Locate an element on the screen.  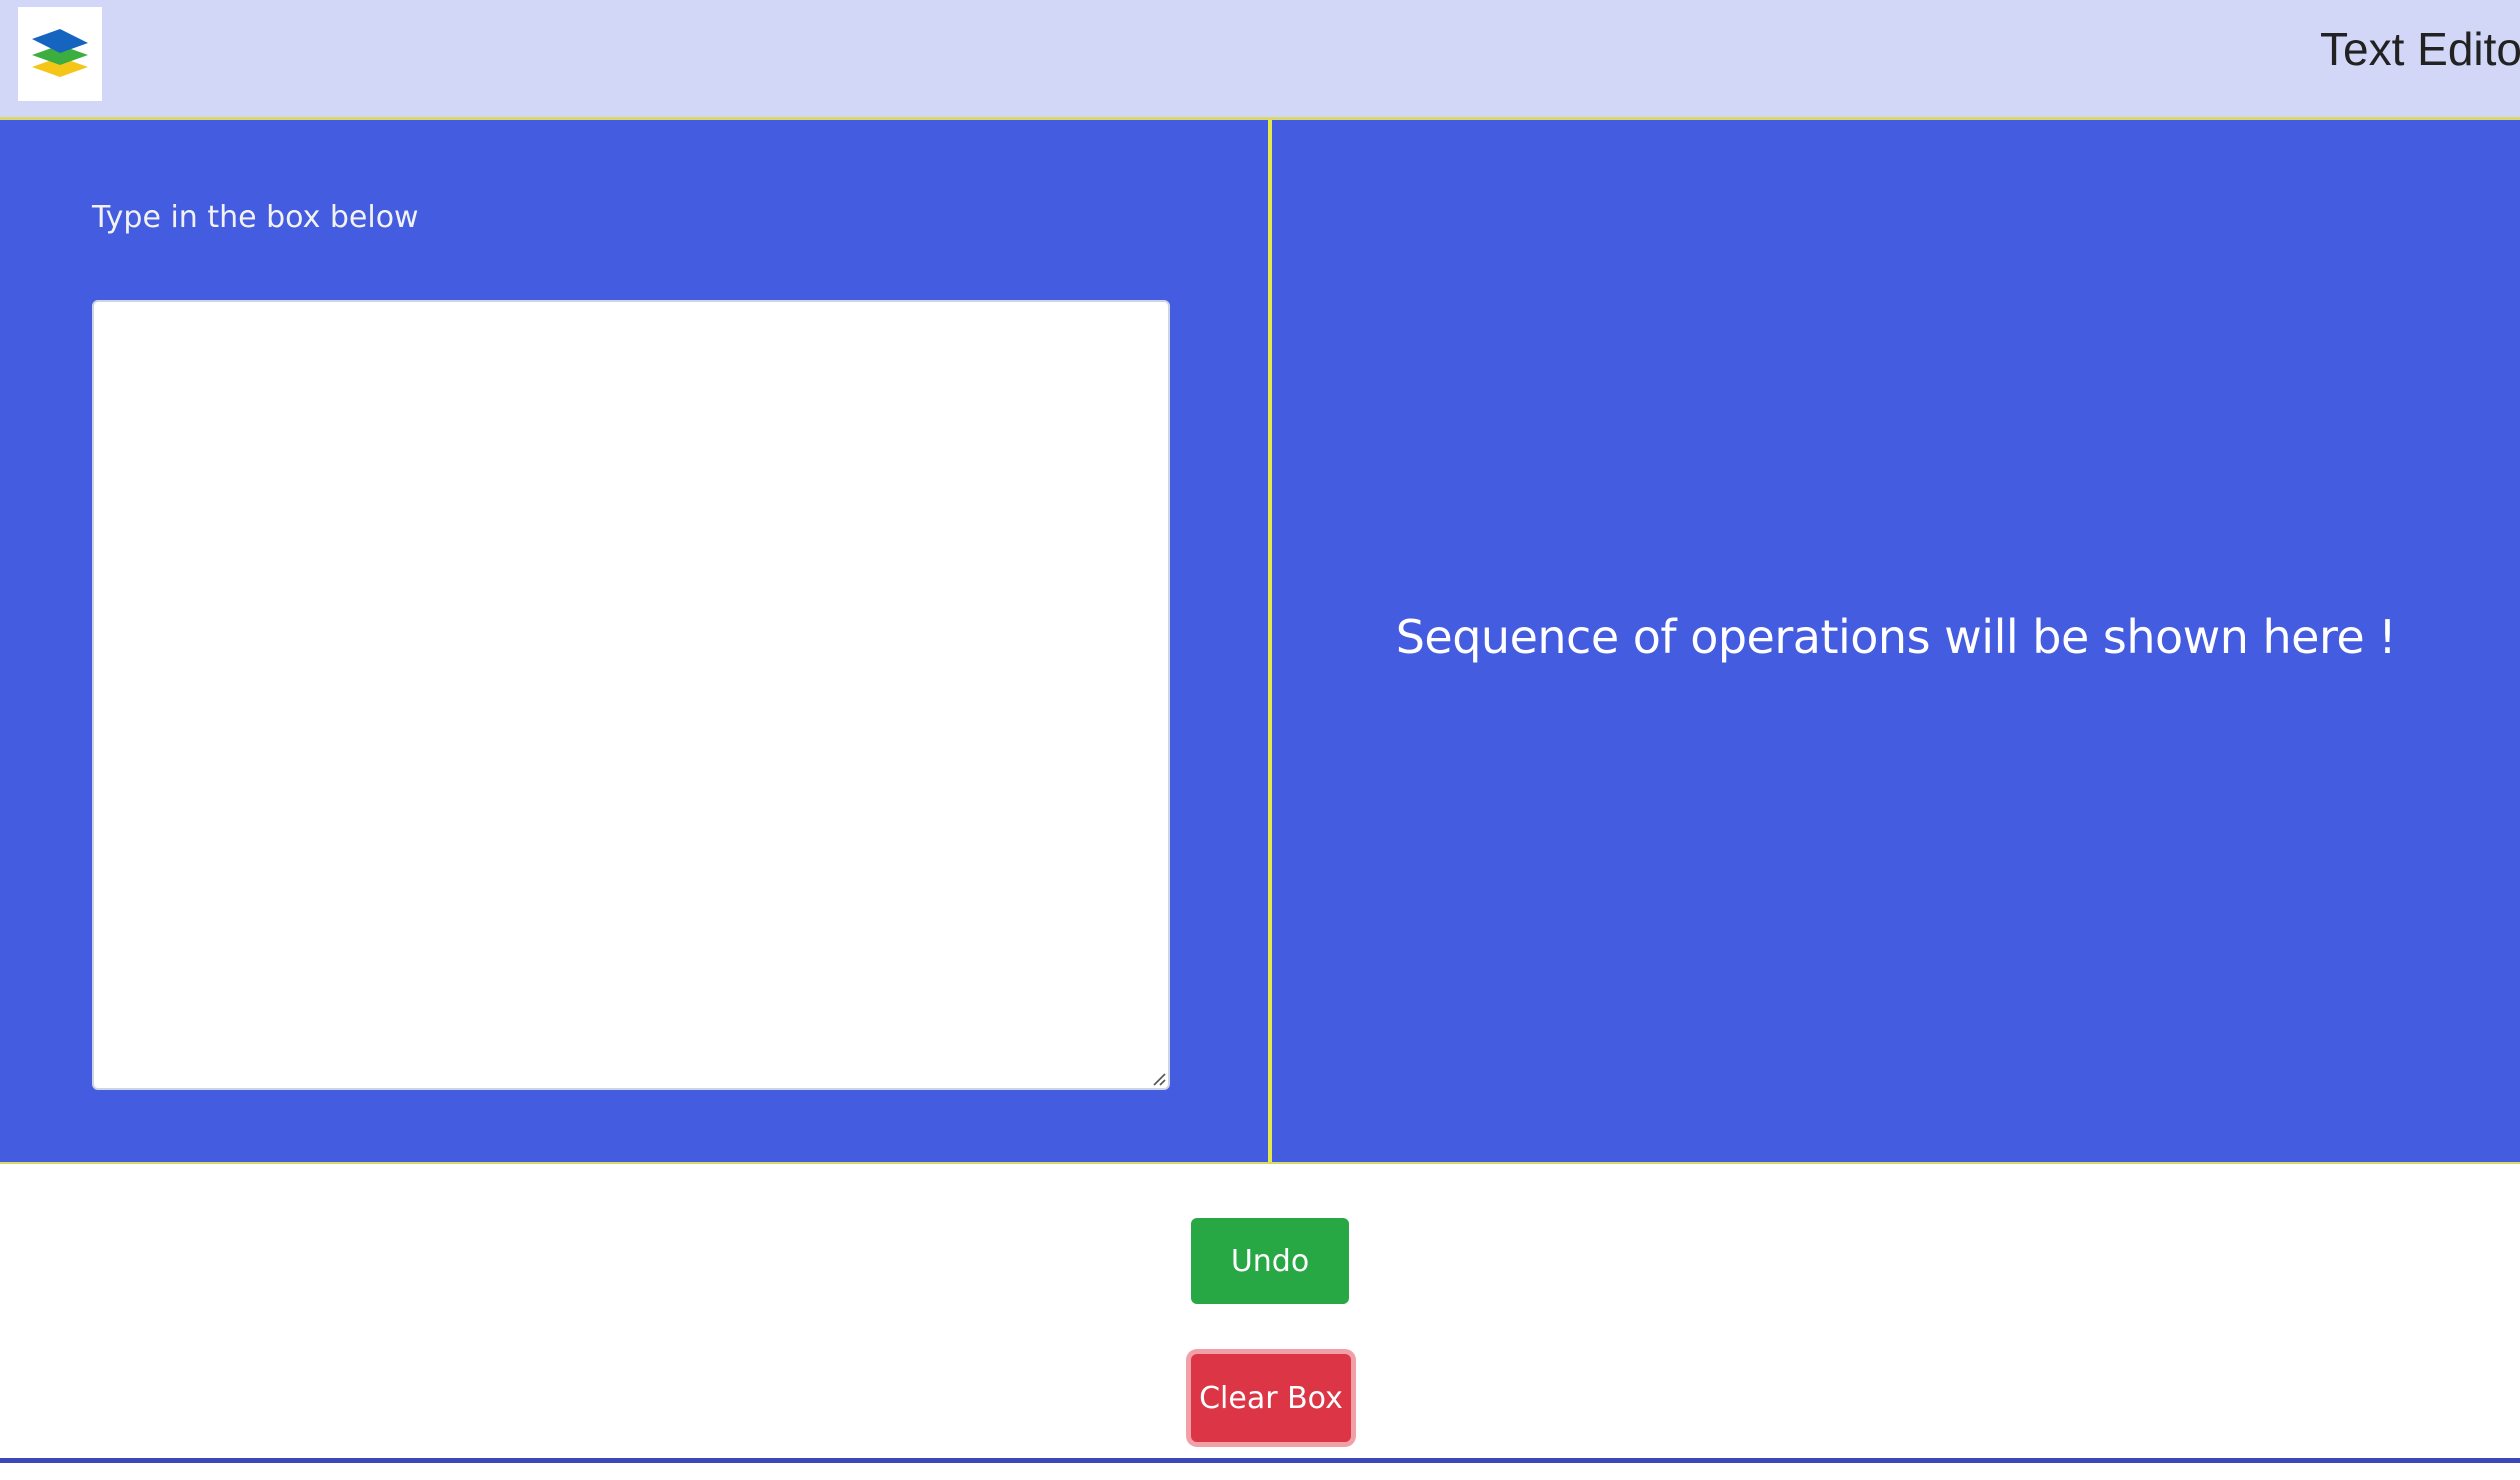
app-title: Text Editor is located at coordinates (2420, 49).